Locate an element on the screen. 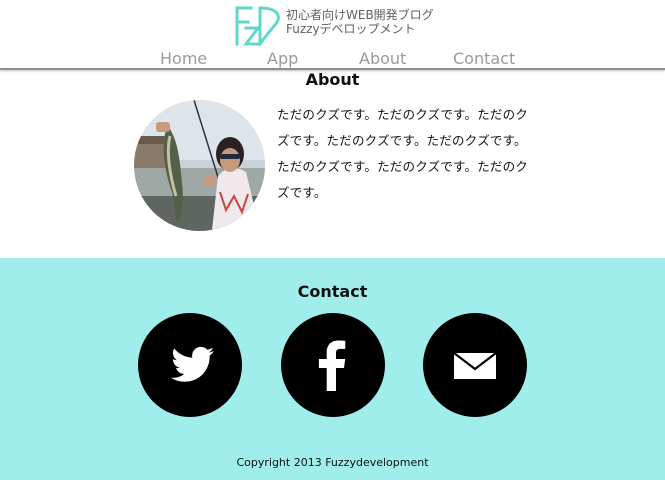 Image resolution: width=665 pixels, height=480 pixels. nav-item-home: Home is located at coordinates (183, 58).